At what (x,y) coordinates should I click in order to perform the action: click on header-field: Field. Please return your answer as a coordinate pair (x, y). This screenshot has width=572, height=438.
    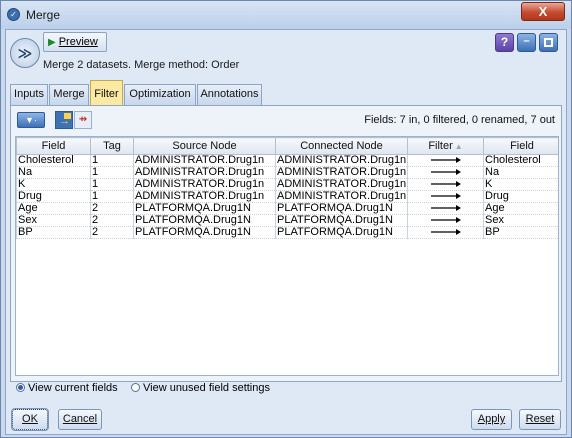
    Looking at the image, I should click on (53, 146).